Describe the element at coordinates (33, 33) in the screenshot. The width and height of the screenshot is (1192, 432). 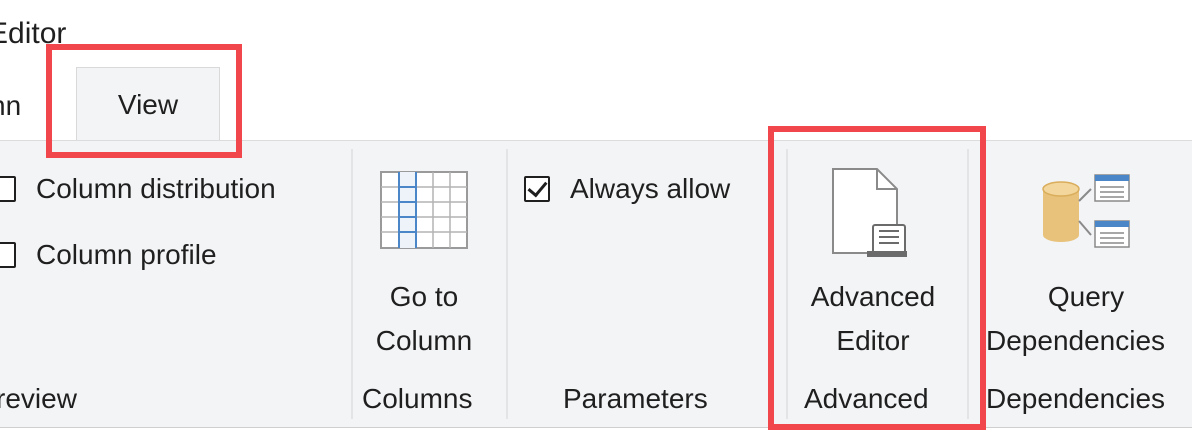
I see `window-title: Editor` at that location.